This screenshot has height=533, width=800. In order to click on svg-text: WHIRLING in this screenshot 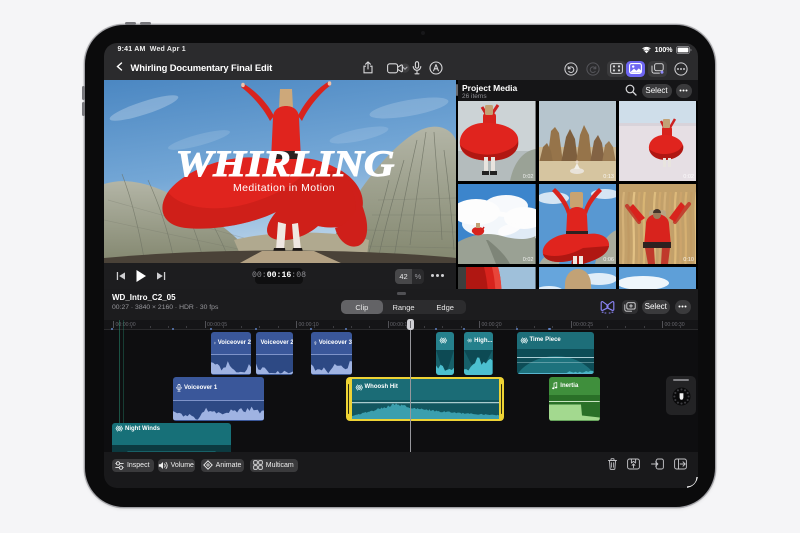, I will do `click(284, 164)`.